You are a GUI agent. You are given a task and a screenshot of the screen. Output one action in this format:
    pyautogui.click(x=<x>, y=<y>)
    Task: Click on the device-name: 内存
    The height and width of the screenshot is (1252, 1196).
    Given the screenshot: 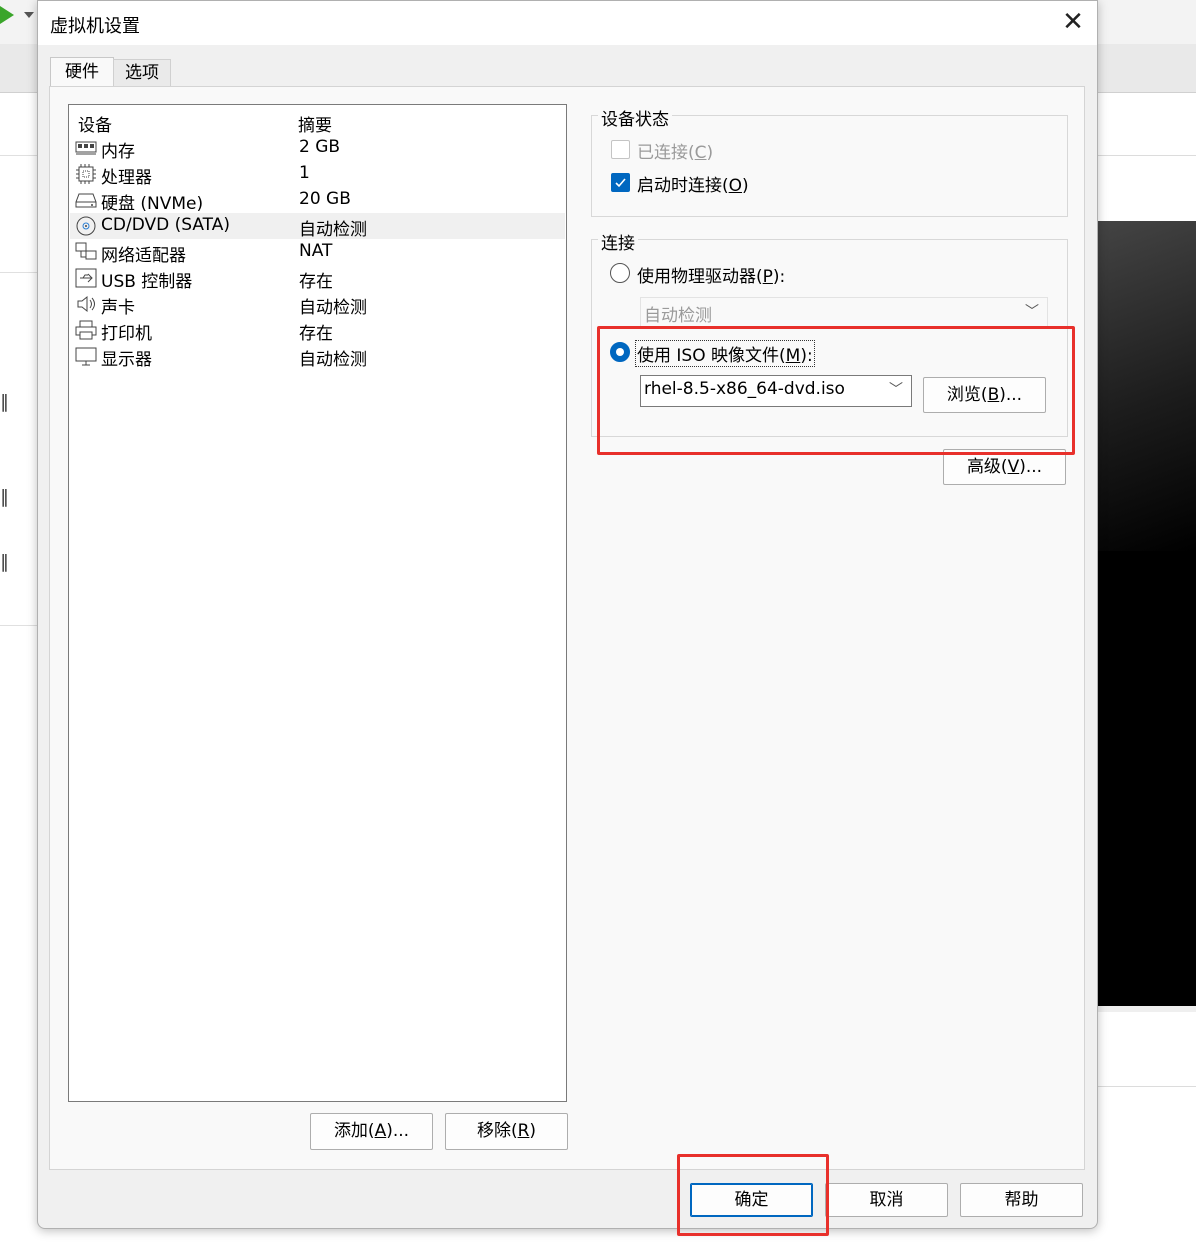 What is the action you would take?
    pyautogui.click(x=118, y=152)
    